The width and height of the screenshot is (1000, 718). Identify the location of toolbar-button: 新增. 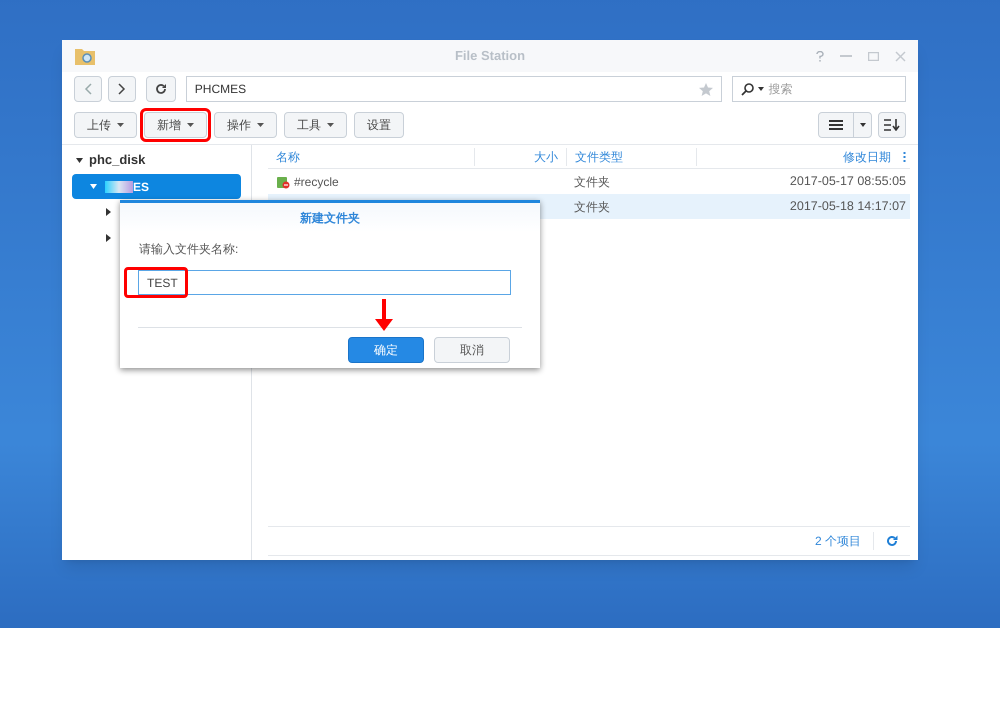
(175, 125).